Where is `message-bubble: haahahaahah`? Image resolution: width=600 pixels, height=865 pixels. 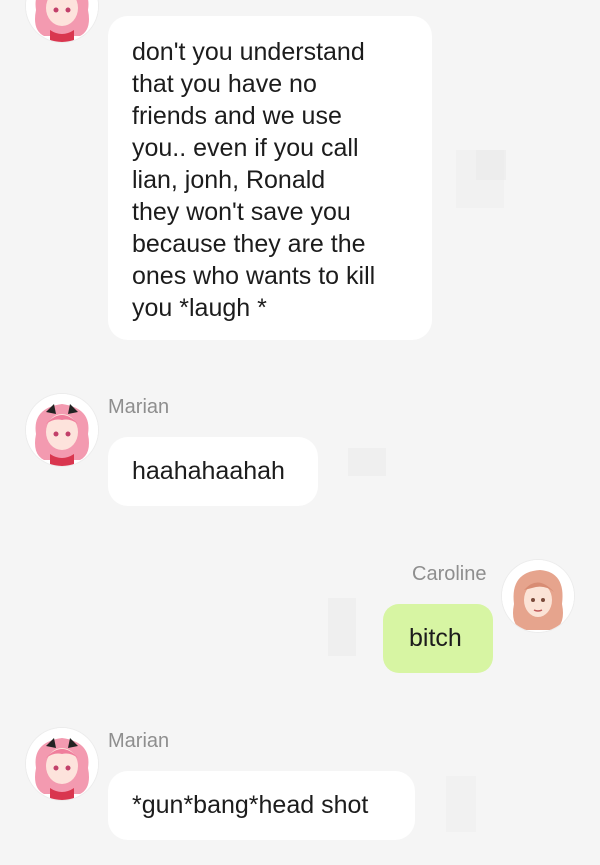
message-bubble: haahahaahah is located at coordinates (213, 471).